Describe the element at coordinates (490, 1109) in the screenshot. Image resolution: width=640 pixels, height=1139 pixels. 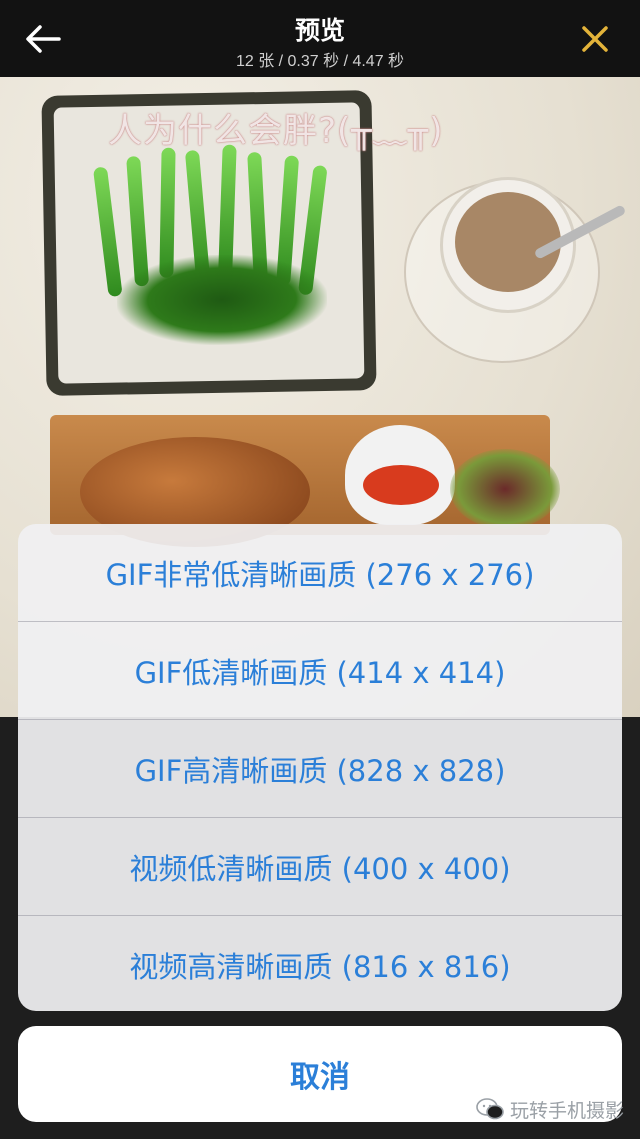
I see `wechat-icon` at that location.